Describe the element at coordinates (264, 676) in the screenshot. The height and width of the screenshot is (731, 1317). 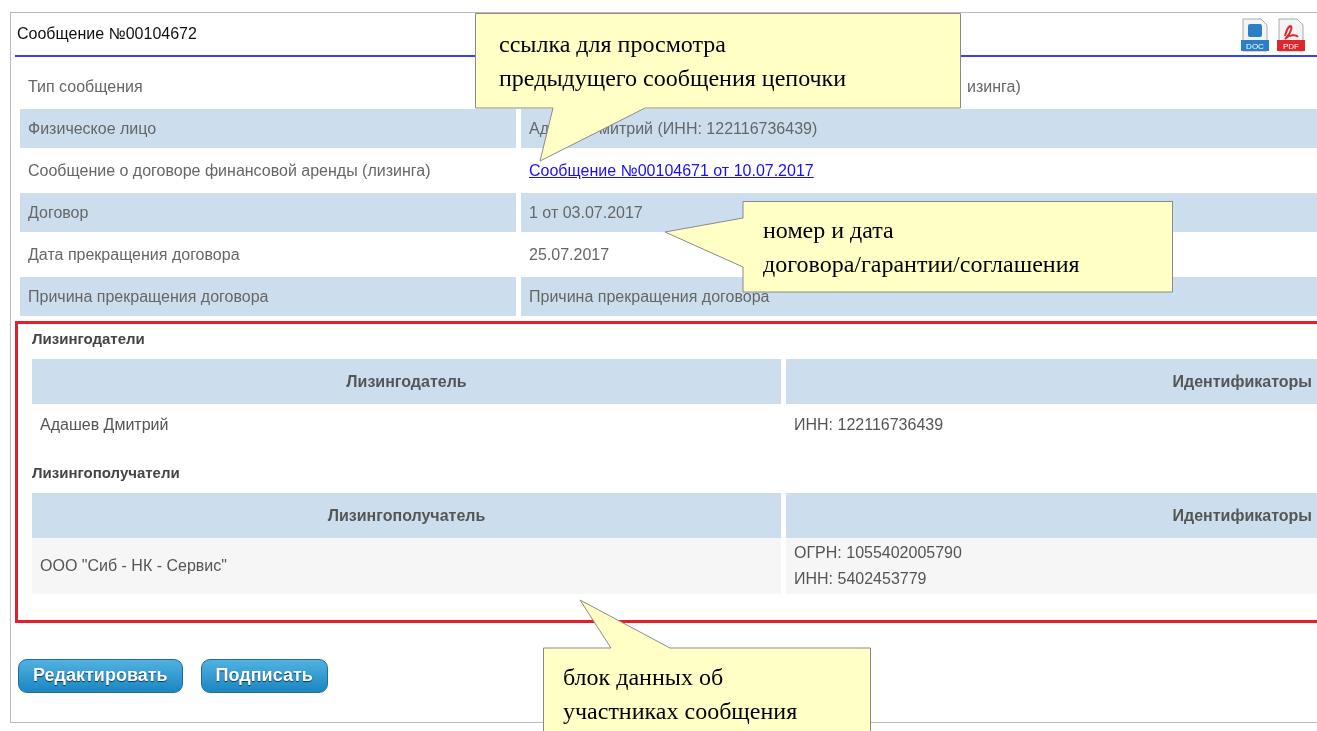
I see `sign-button: Подписать` at that location.